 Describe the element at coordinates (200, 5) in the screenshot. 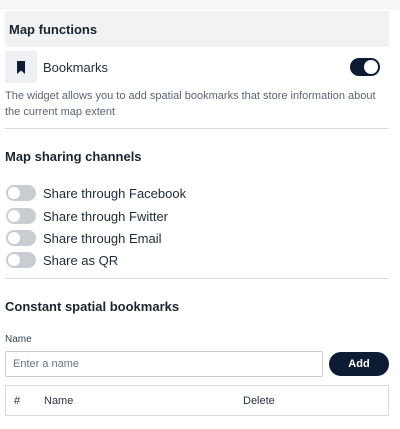

I see `top-strip` at that location.